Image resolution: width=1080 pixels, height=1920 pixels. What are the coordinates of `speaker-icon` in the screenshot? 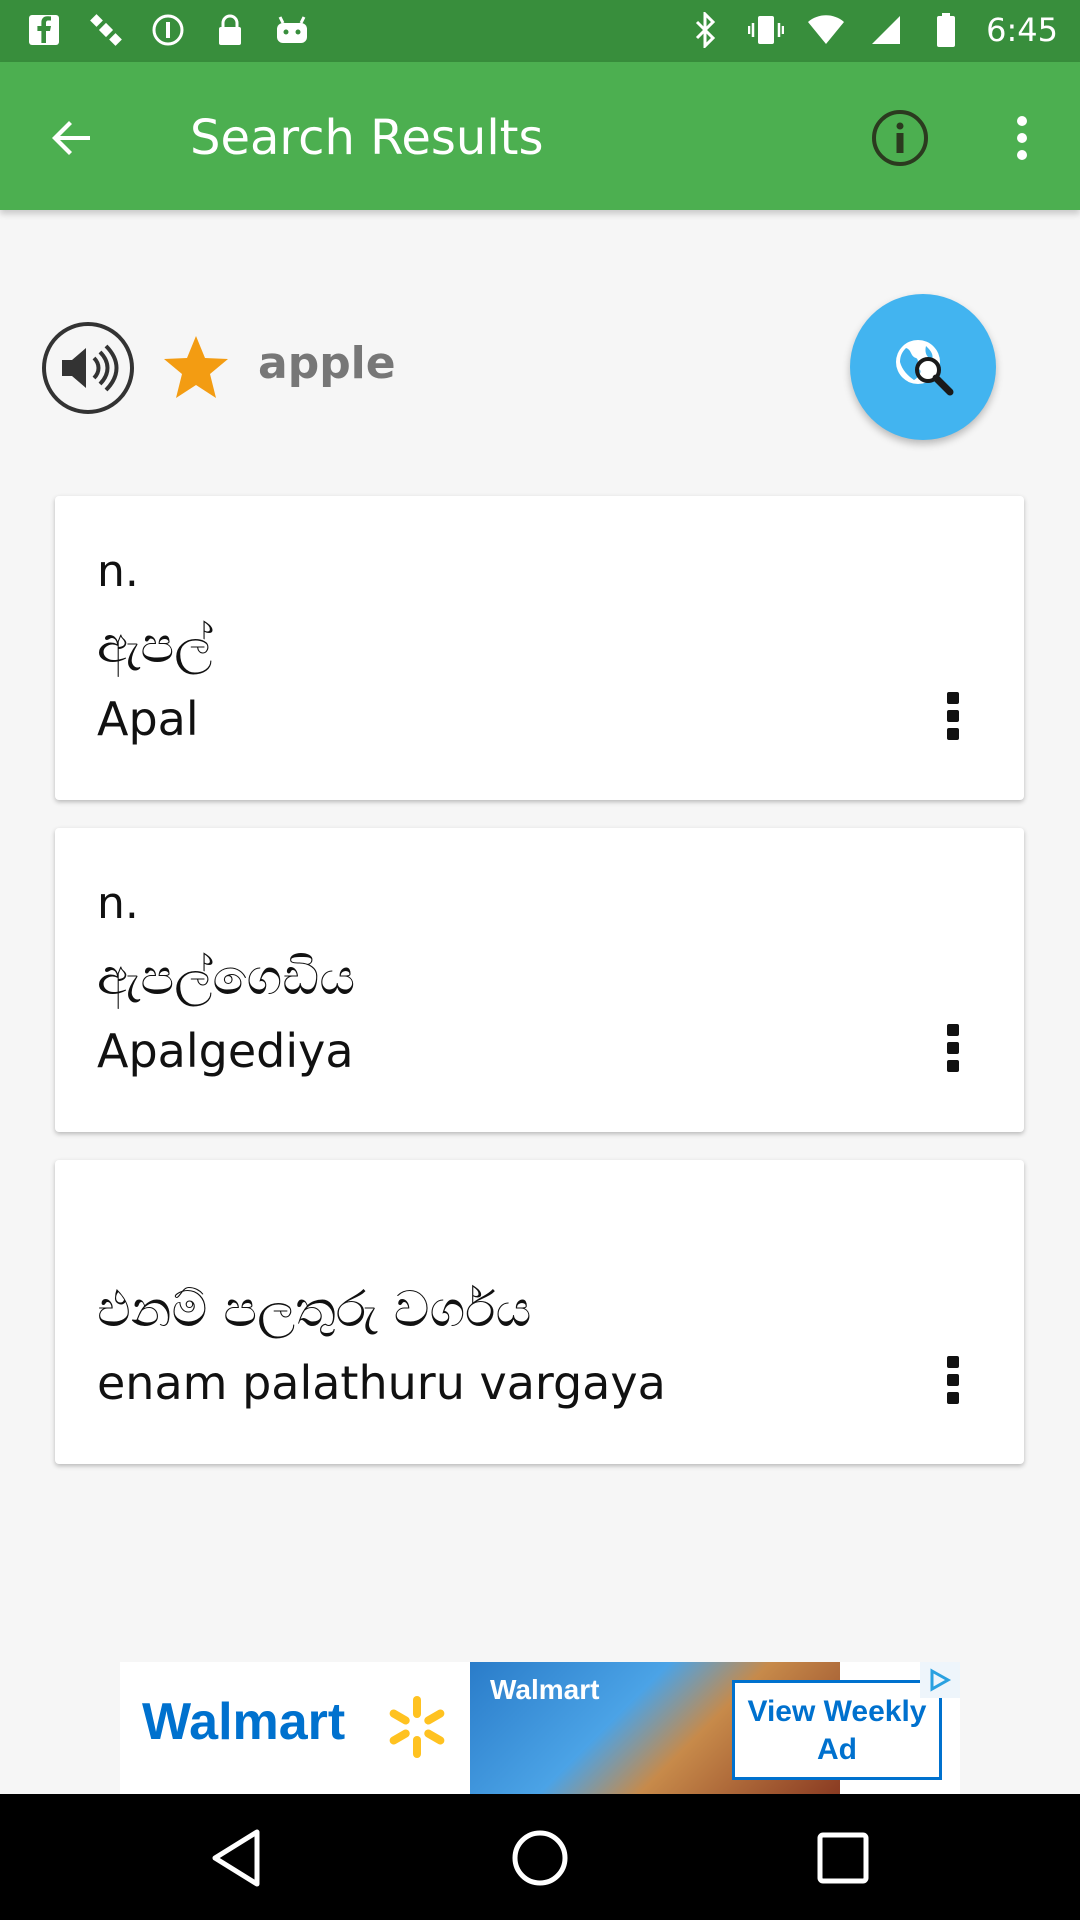 It's located at (90, 368).